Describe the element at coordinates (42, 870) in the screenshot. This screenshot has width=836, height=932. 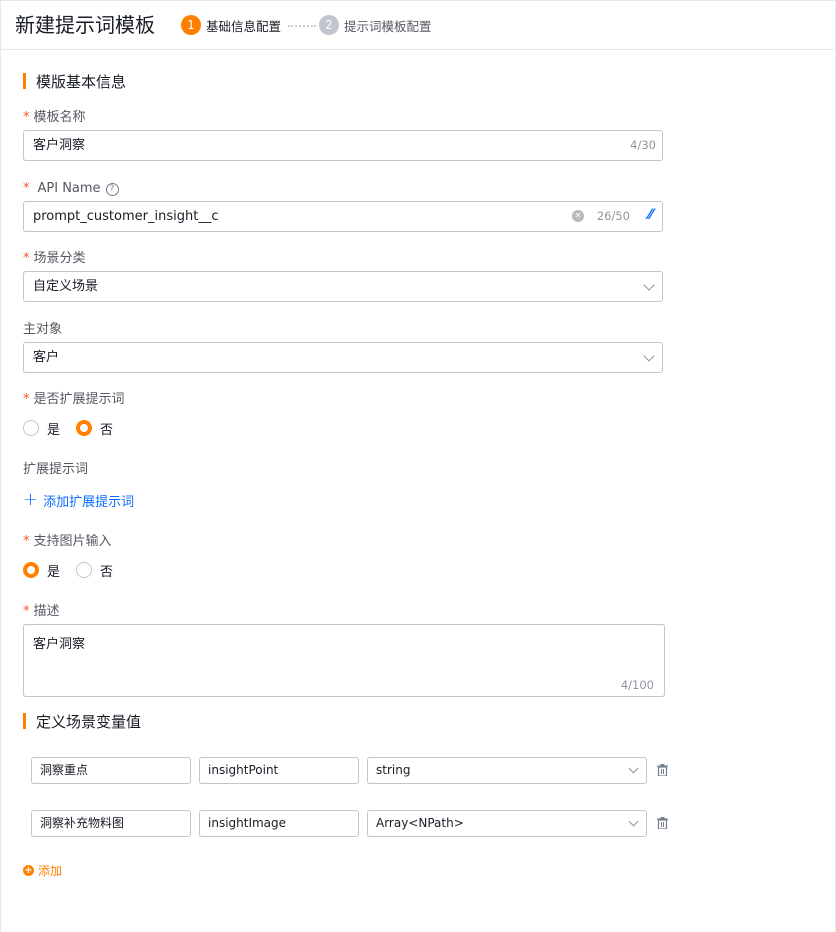
I see `add-variable-button: + 添加` at that location.